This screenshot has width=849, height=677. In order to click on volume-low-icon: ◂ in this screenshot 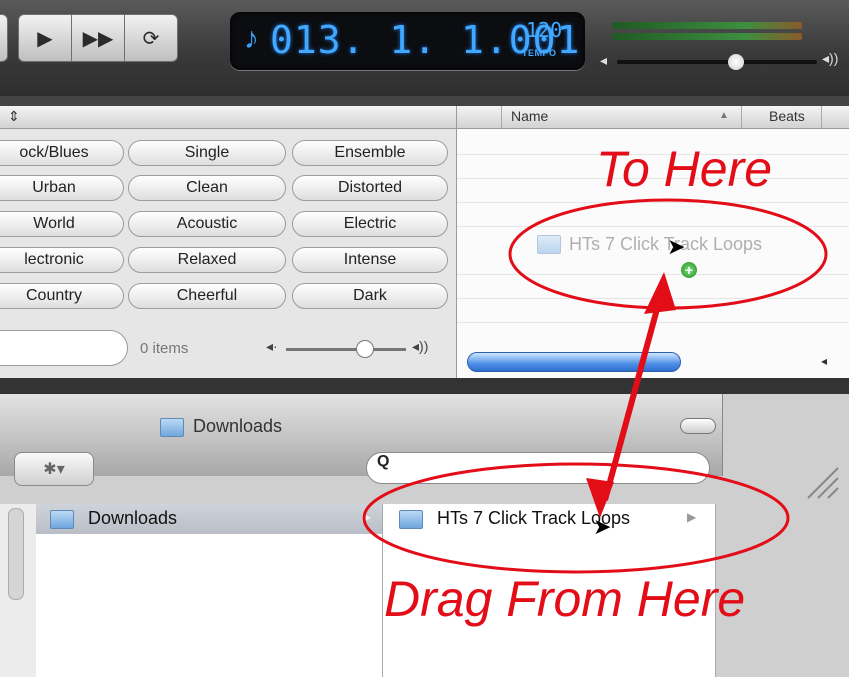, I will do `click(604, 60)`.